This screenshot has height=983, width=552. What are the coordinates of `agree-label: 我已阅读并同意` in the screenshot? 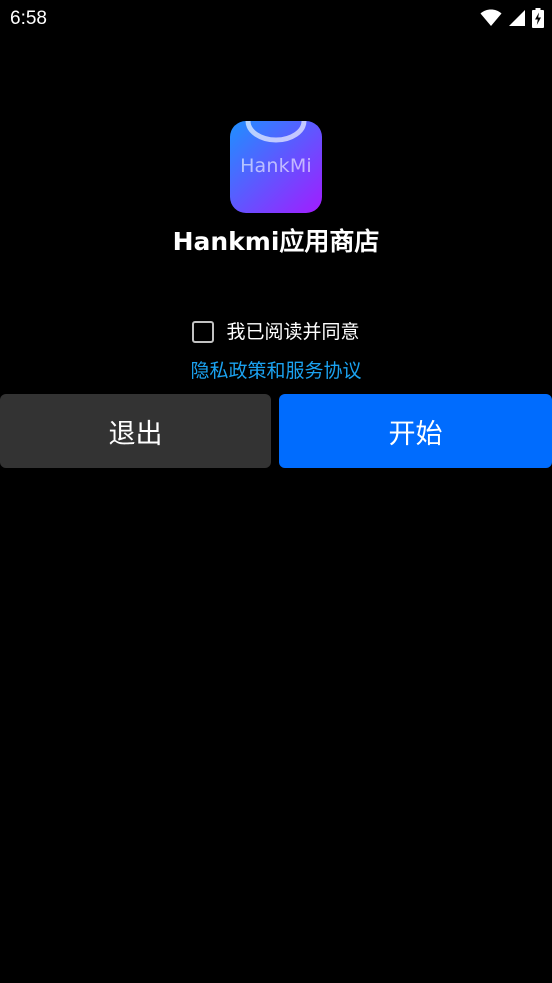 It's located at (293, 332).